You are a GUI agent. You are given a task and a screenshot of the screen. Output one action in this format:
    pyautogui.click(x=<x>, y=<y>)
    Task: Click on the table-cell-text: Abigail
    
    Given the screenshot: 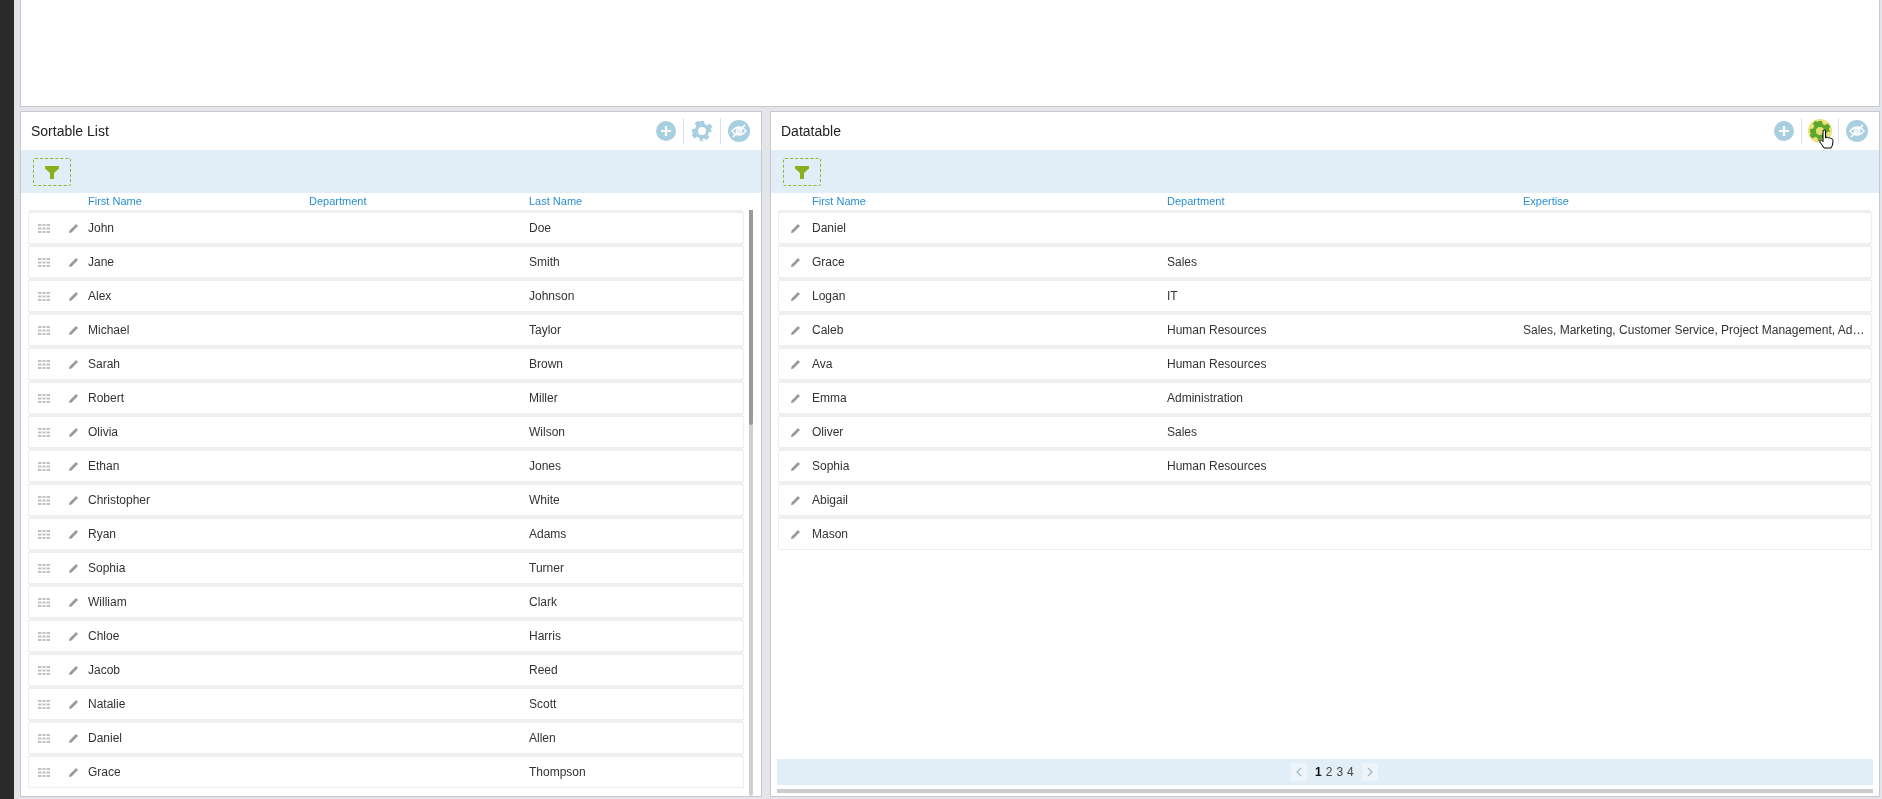 What is the action you would take?
    pyautogui.click(x=831, y=500)
    